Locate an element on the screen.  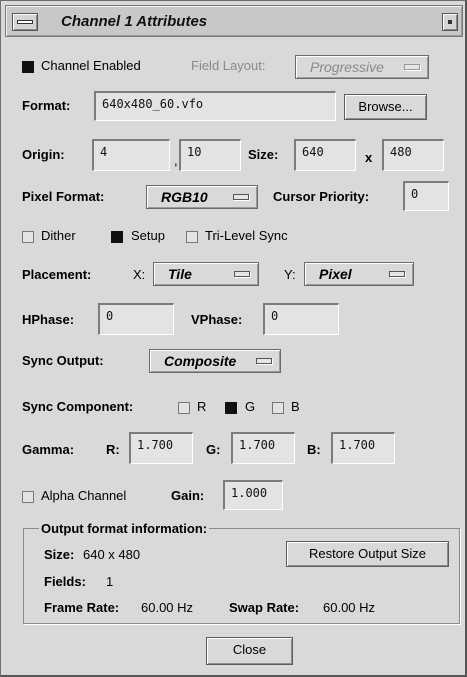
size-height-value: 480 is located at coordinates (401, 152).